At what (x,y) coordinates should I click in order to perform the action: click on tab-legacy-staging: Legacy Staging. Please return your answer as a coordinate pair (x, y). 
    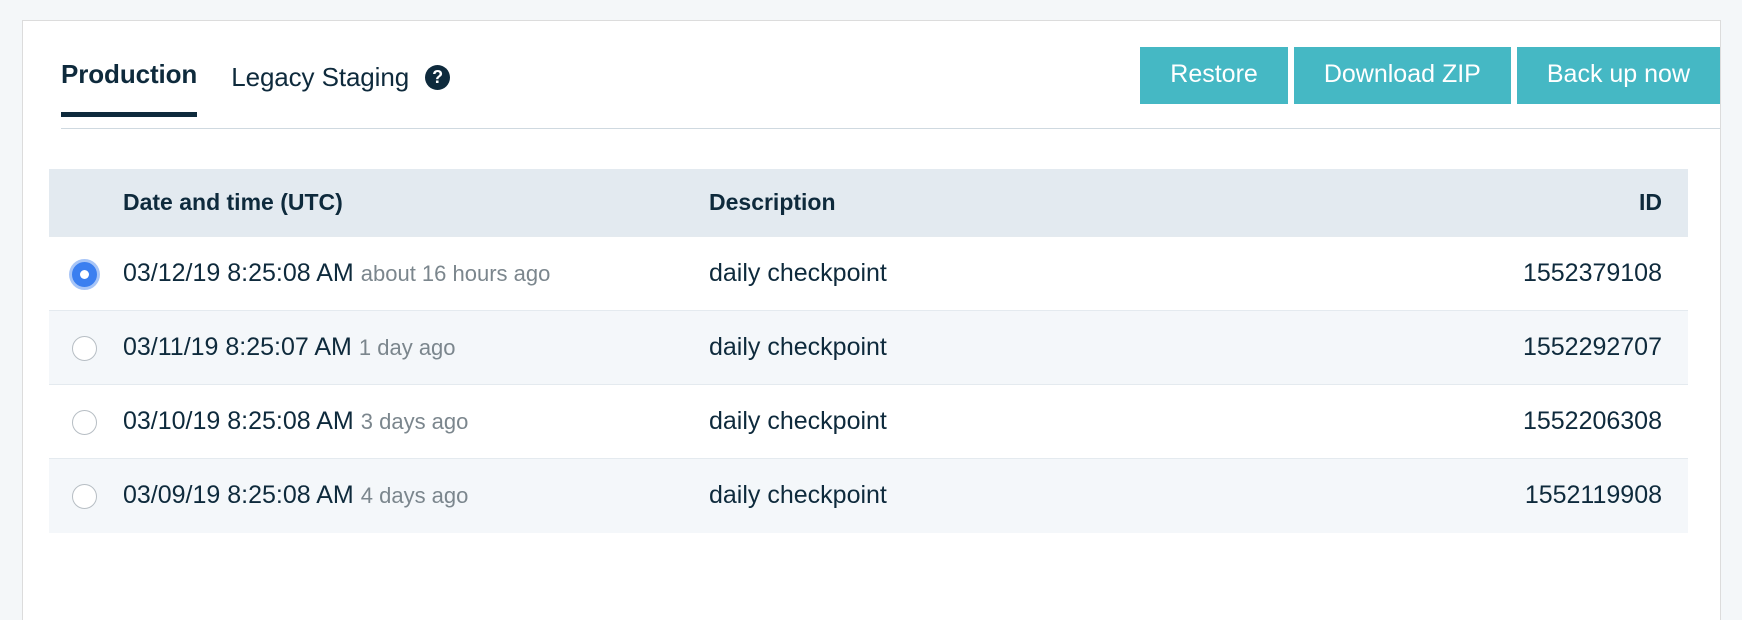
    Looking at the image, I should click on (320, 88).